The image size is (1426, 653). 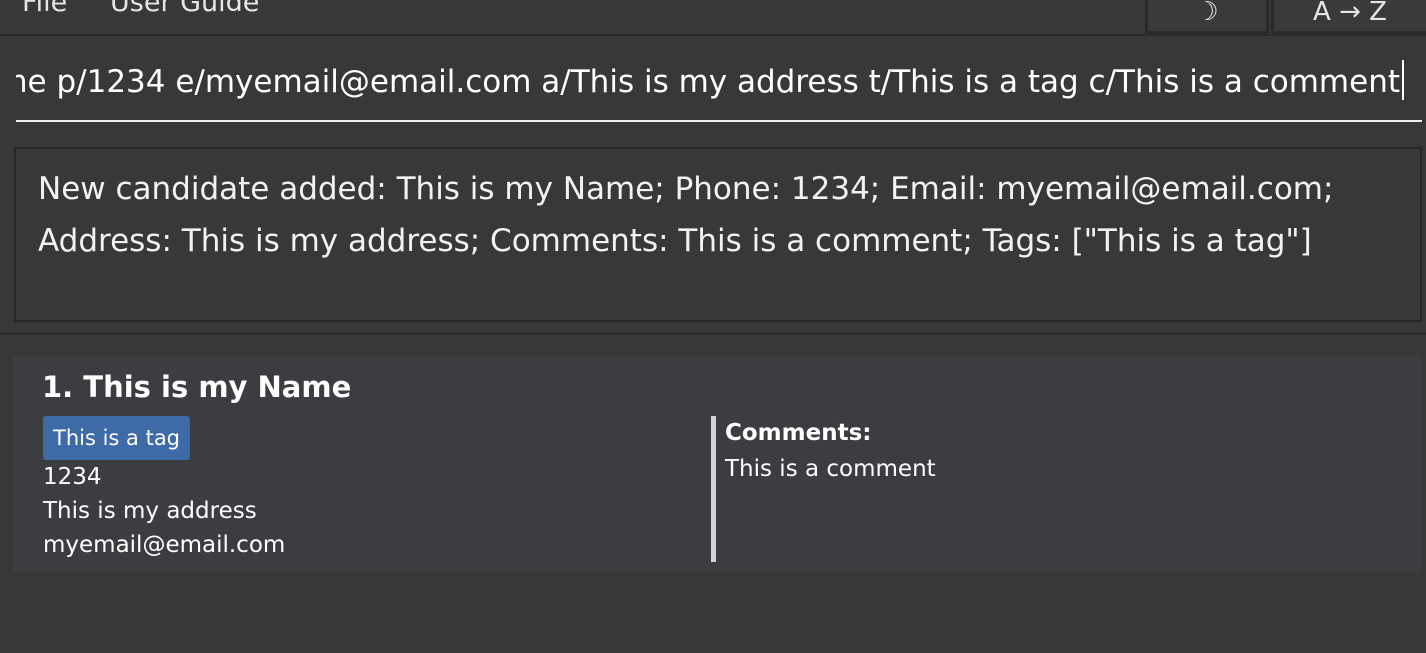 I want to click on sort-label: A → Z, so click(x=1350, y=13).